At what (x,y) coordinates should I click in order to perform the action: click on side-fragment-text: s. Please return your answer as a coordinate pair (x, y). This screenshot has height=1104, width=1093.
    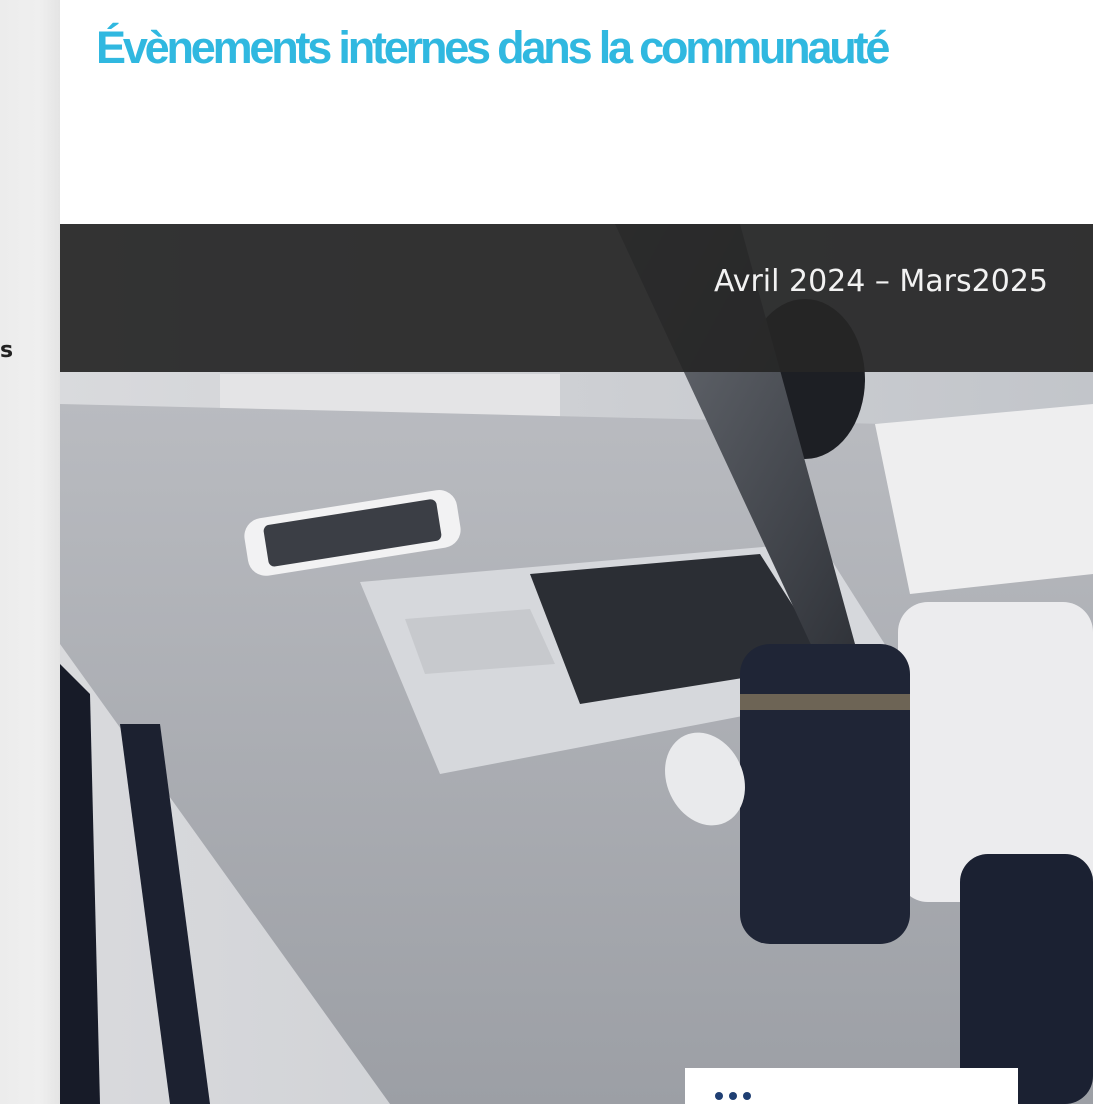
    Looking at the image, I should click on (7, 350).